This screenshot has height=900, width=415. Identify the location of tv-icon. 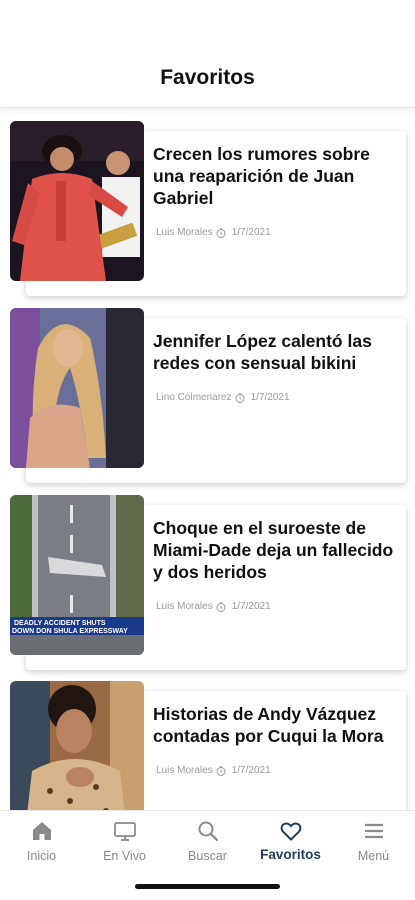
(124, 831).